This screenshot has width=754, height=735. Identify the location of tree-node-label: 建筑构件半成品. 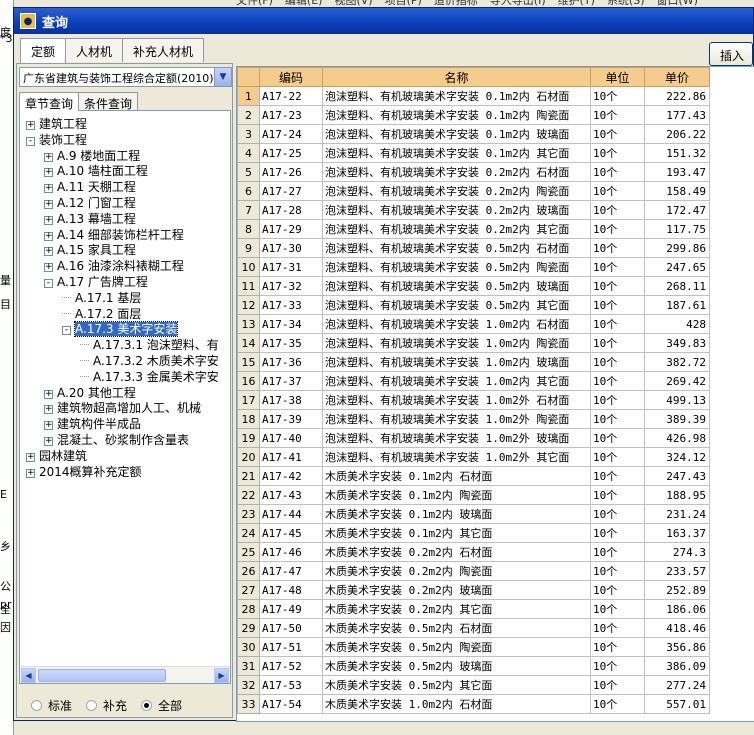
(99, 424).